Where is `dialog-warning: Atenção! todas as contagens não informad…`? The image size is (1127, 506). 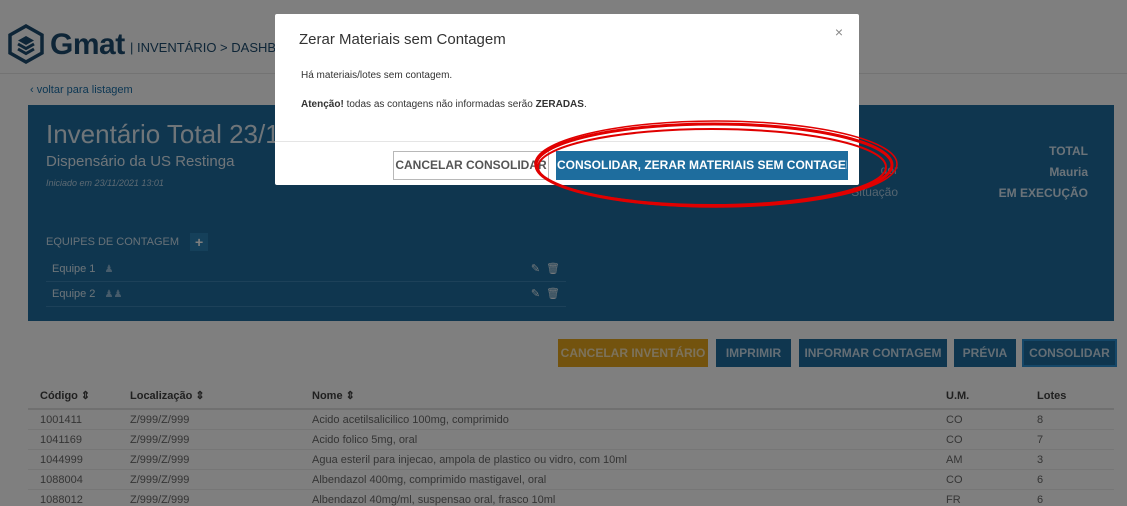
dialog-warning: Atenção! todas as contagens não informad… is located at coordinates (444, 104).